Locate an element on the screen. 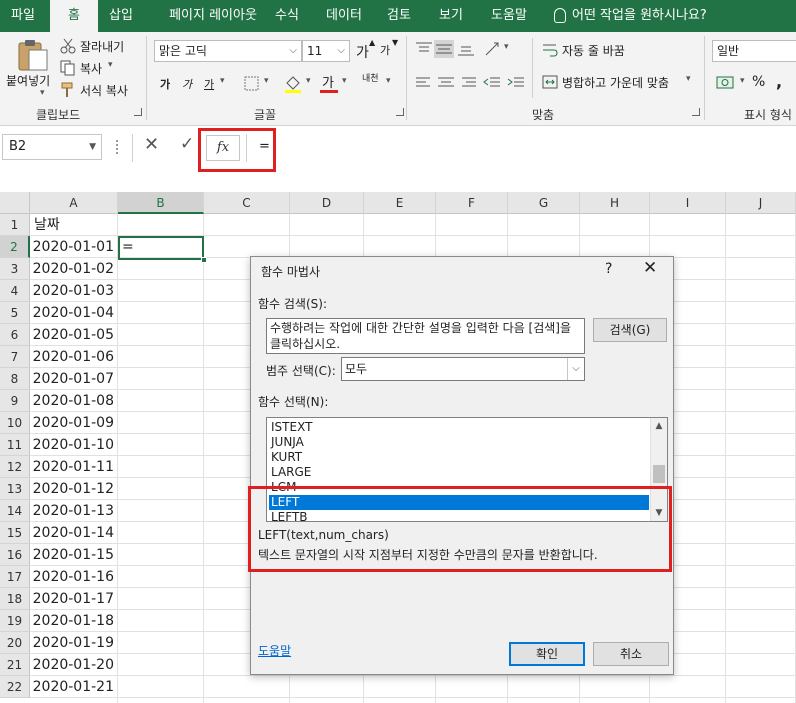 The width and height of the screenshot is (796, 703). column-header-b: B is located at coordinates (161, 203).